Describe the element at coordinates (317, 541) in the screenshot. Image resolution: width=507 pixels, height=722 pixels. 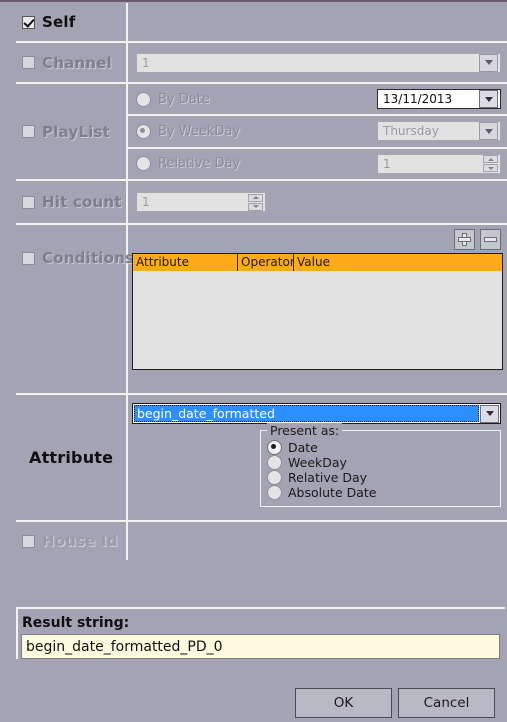
I see `house-id-value-cell` at that location.